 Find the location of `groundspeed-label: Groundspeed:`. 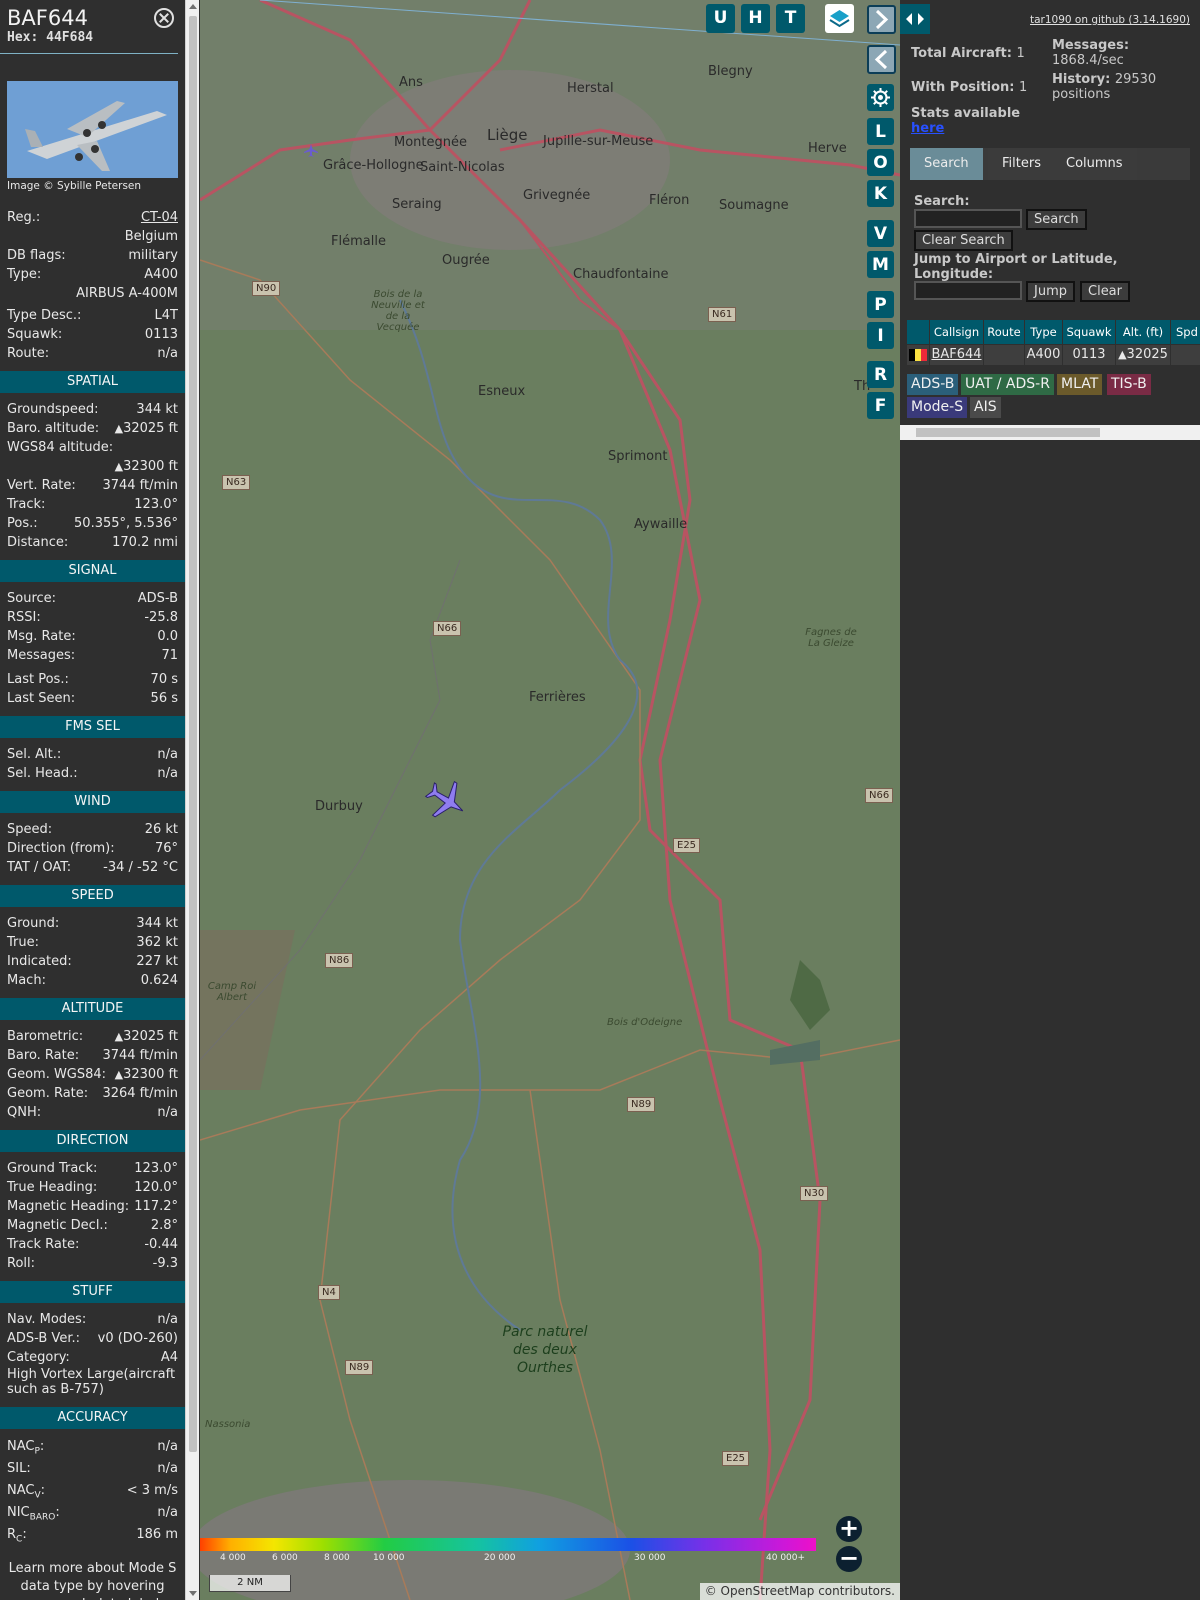

groundspeed-label: Groundspeed: is located at coordinates (53, 409).